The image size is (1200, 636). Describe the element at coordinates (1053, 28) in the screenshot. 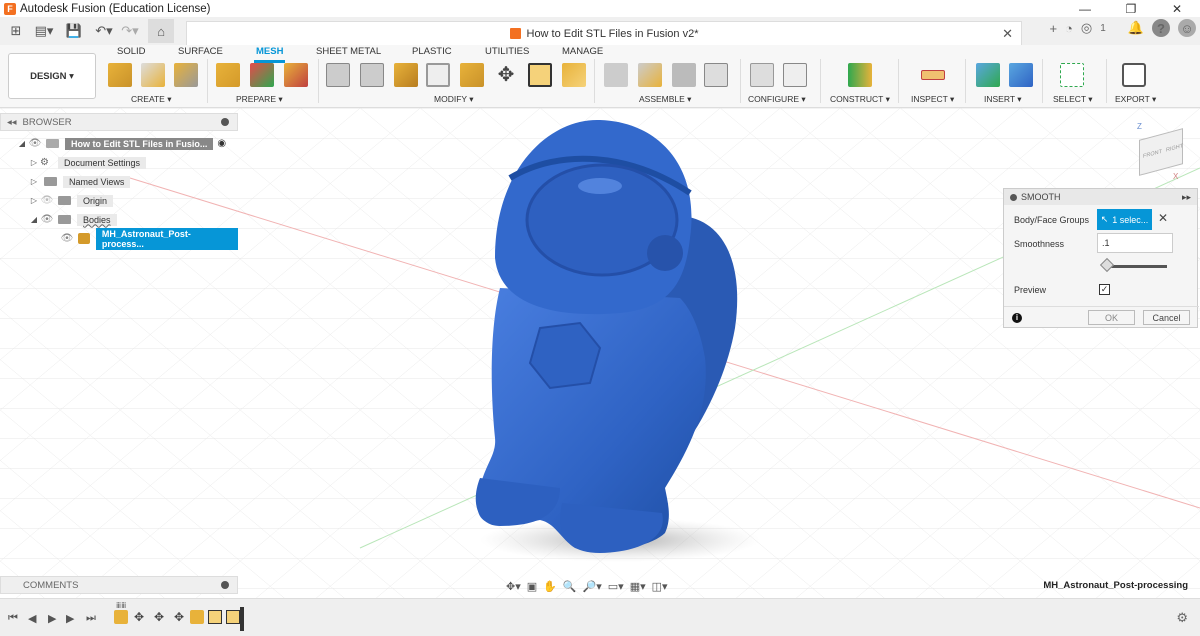

I see `new-tab-icon: +` at that location.